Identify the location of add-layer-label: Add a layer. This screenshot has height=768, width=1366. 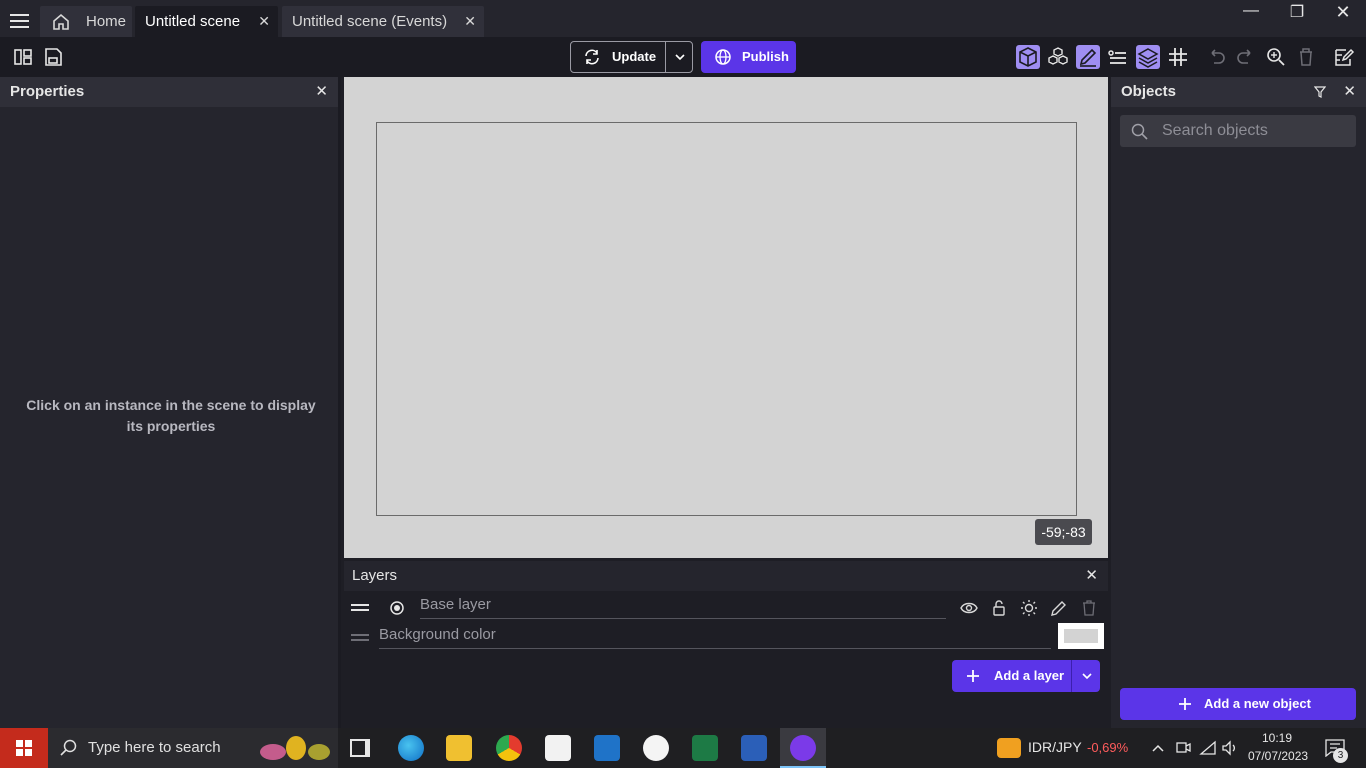
(1029, 675).